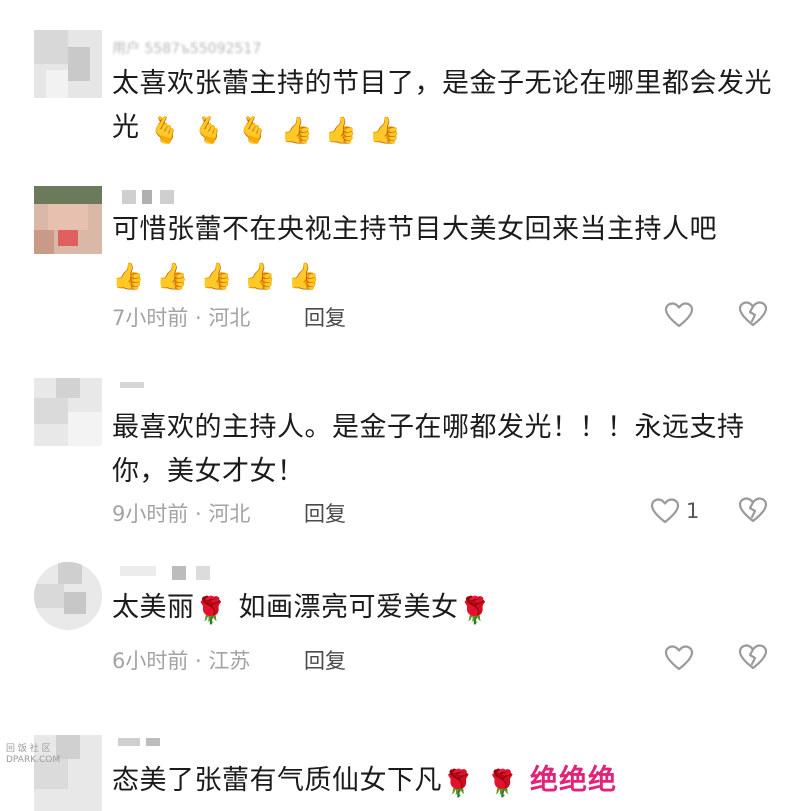 This screenshot has height=811, width=800. What do you see at coordinates (237, 48) in the screenshot?
I see `username: 用户 5587ъ55092517` at bounding box center [237, 48].